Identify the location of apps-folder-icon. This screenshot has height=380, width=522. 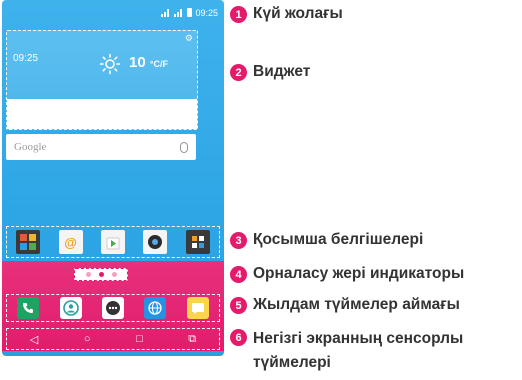
(197, 242).